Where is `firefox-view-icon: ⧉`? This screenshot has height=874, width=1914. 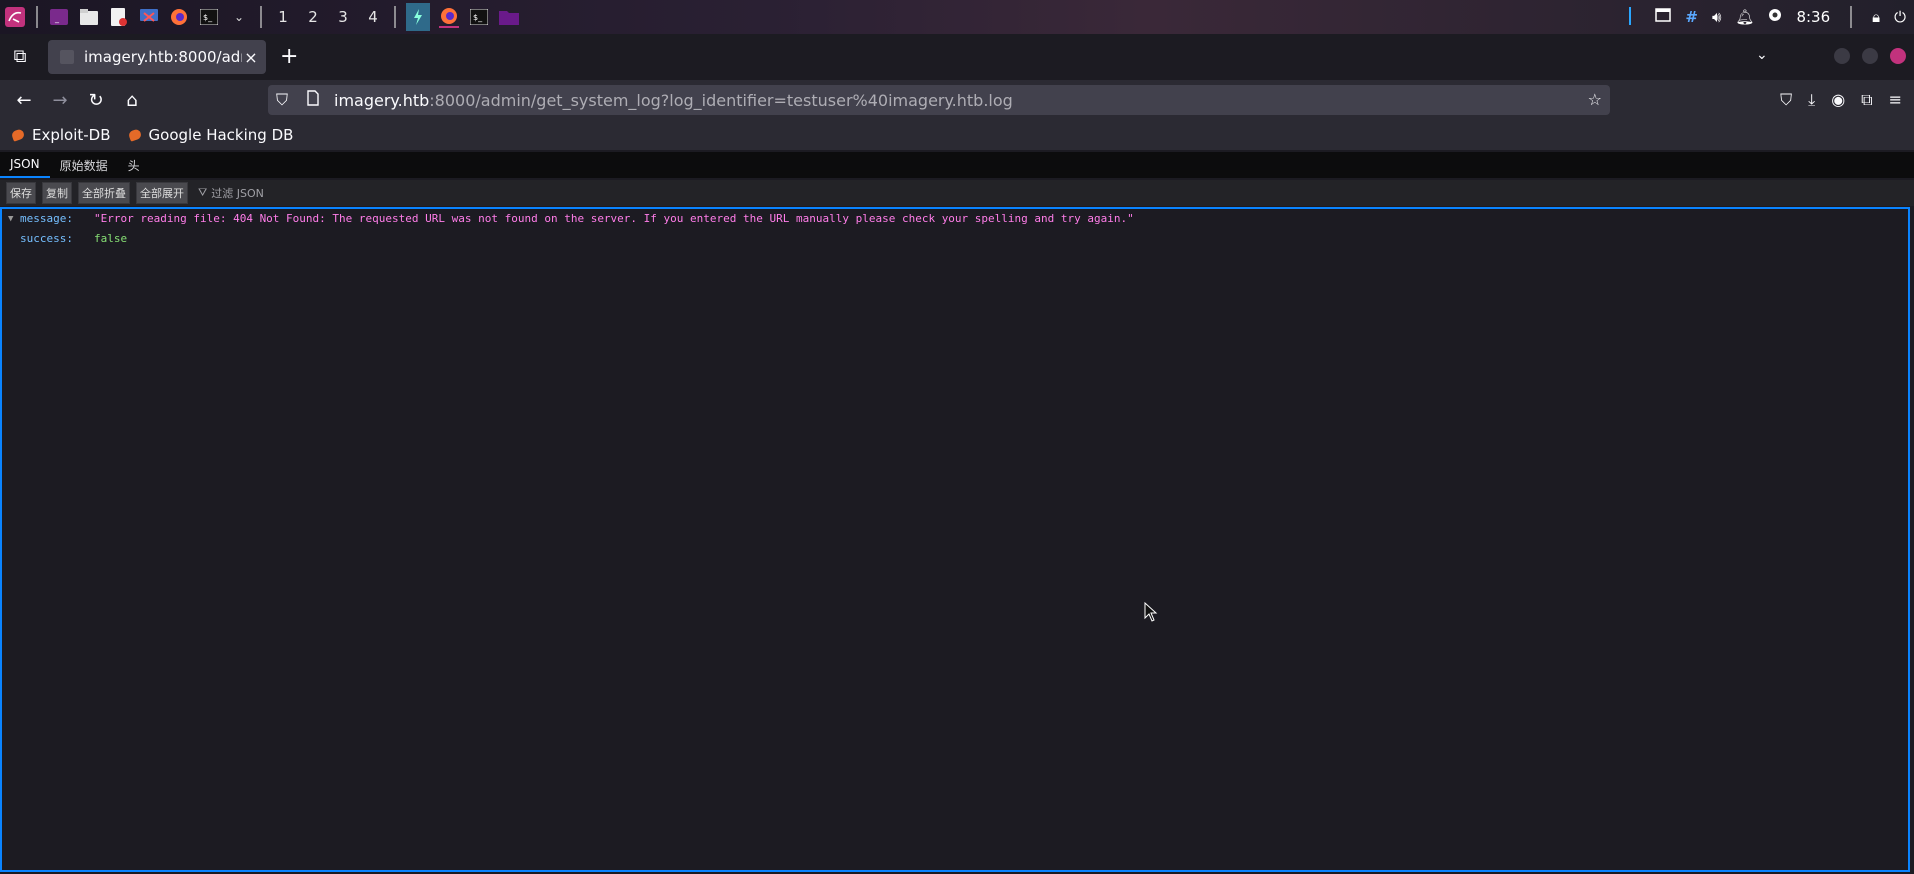 firefox-view-icon: ⧉ is located at coordinates (20, 56).